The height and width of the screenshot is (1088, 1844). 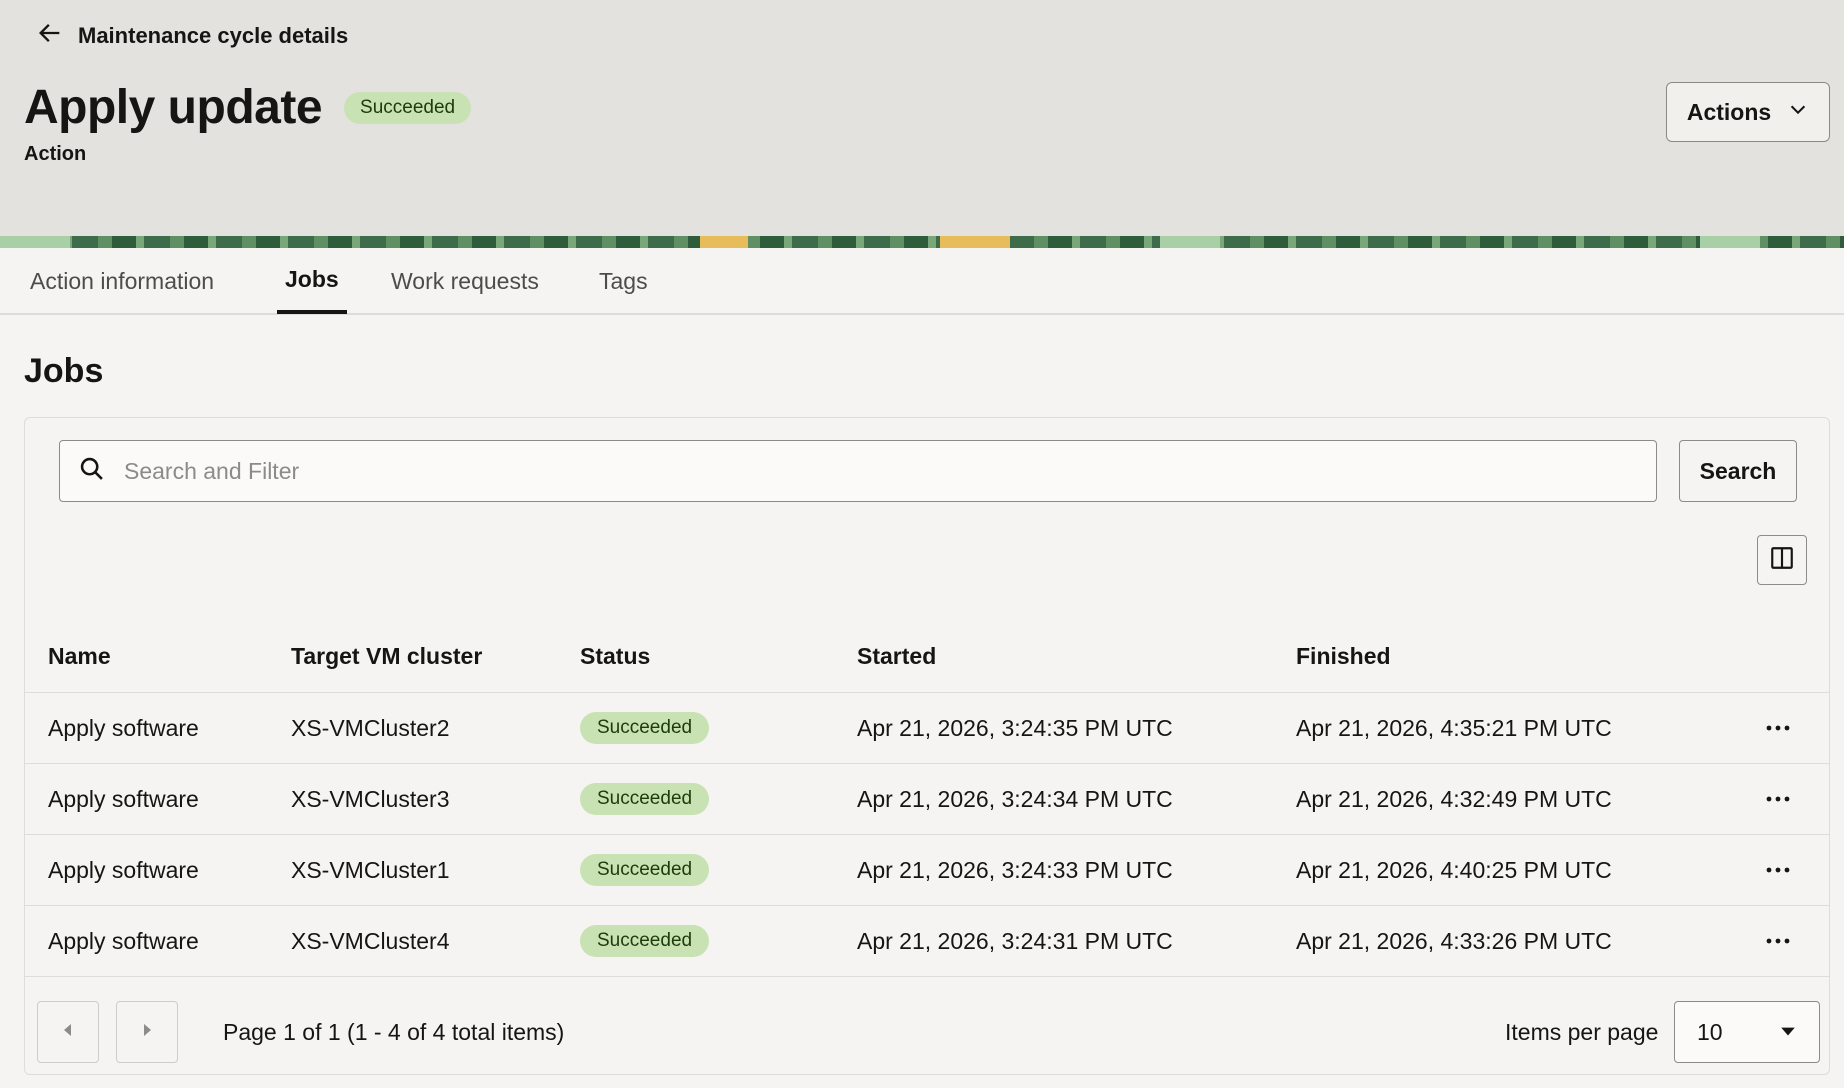 I want to click on actions-button: Actions, so click(x=1748, y=112).